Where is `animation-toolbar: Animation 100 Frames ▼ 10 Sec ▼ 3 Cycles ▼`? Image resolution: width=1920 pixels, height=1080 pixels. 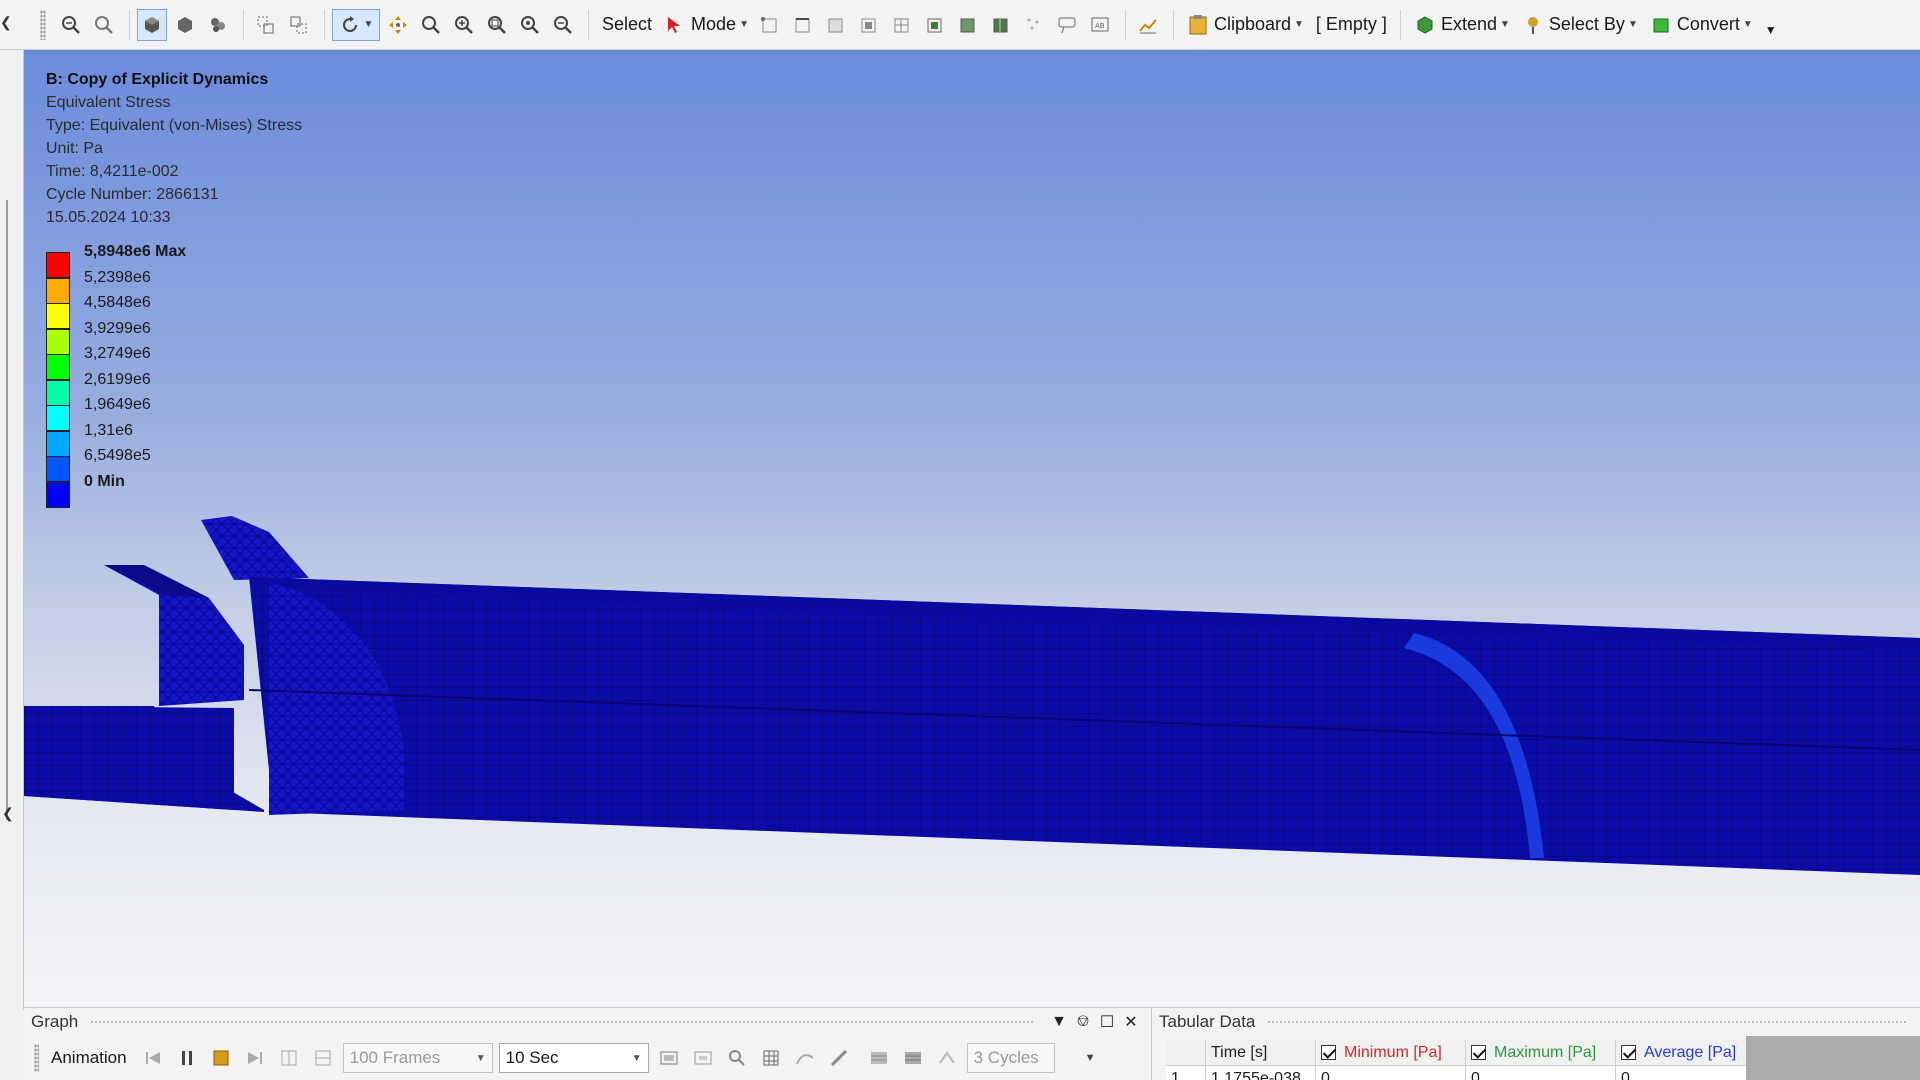 animation-toolbar: Animation 100 Frames ▼ 10 Sec ▼ 3 Cycles ▼ is located at coordinates (587, 1058).